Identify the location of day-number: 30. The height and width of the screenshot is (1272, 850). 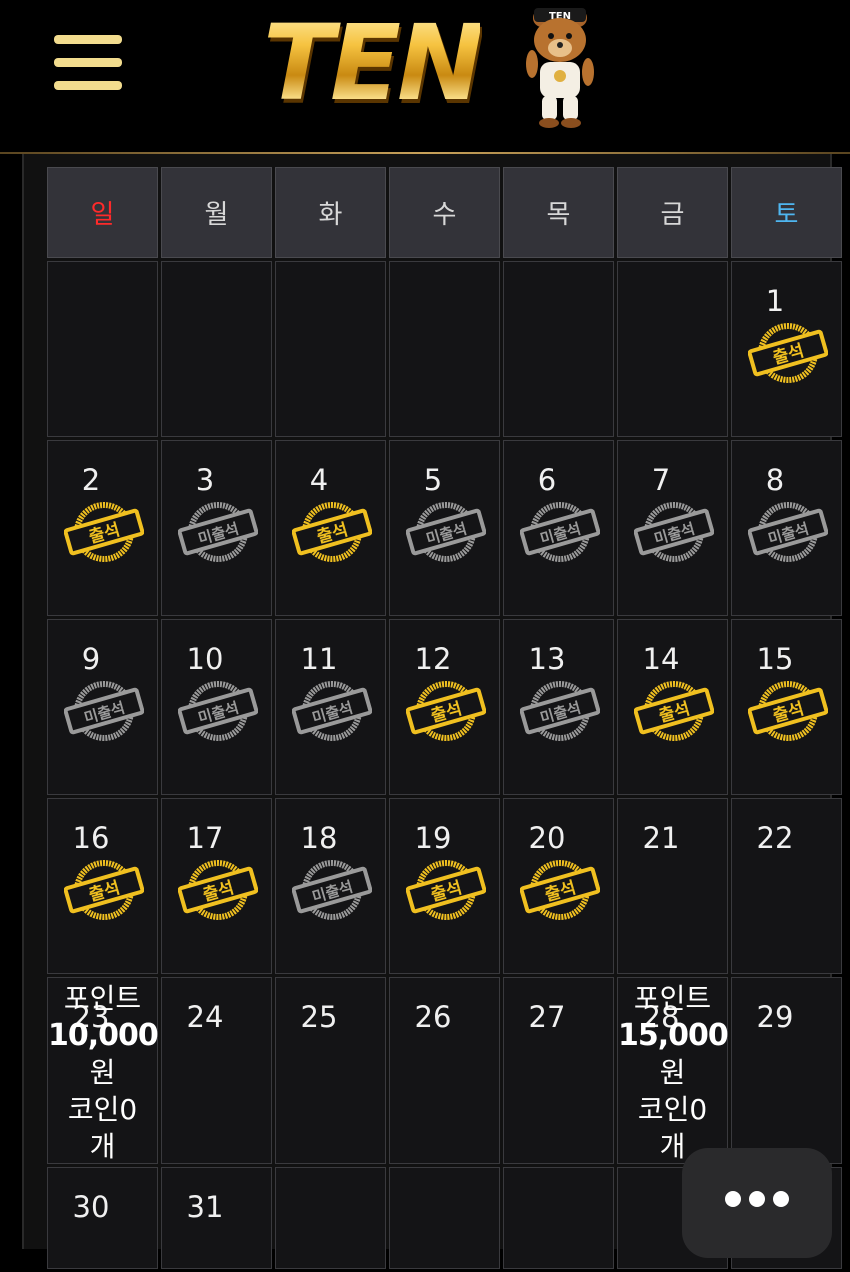
(91, 1207).